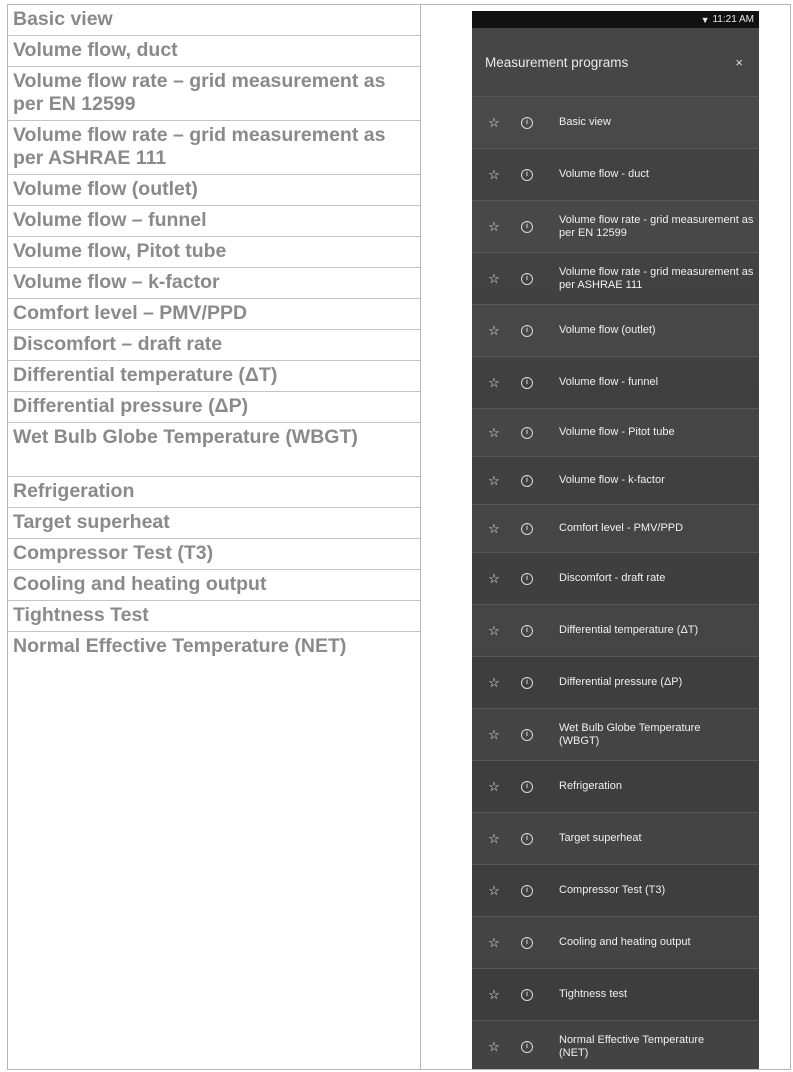 The height and width of the screenshot is (1072, 793). What do you see at coordinates (604, 174) in the screenshot?
I see `program-label: Volume flow - duct` at bounding box center [604, 174].